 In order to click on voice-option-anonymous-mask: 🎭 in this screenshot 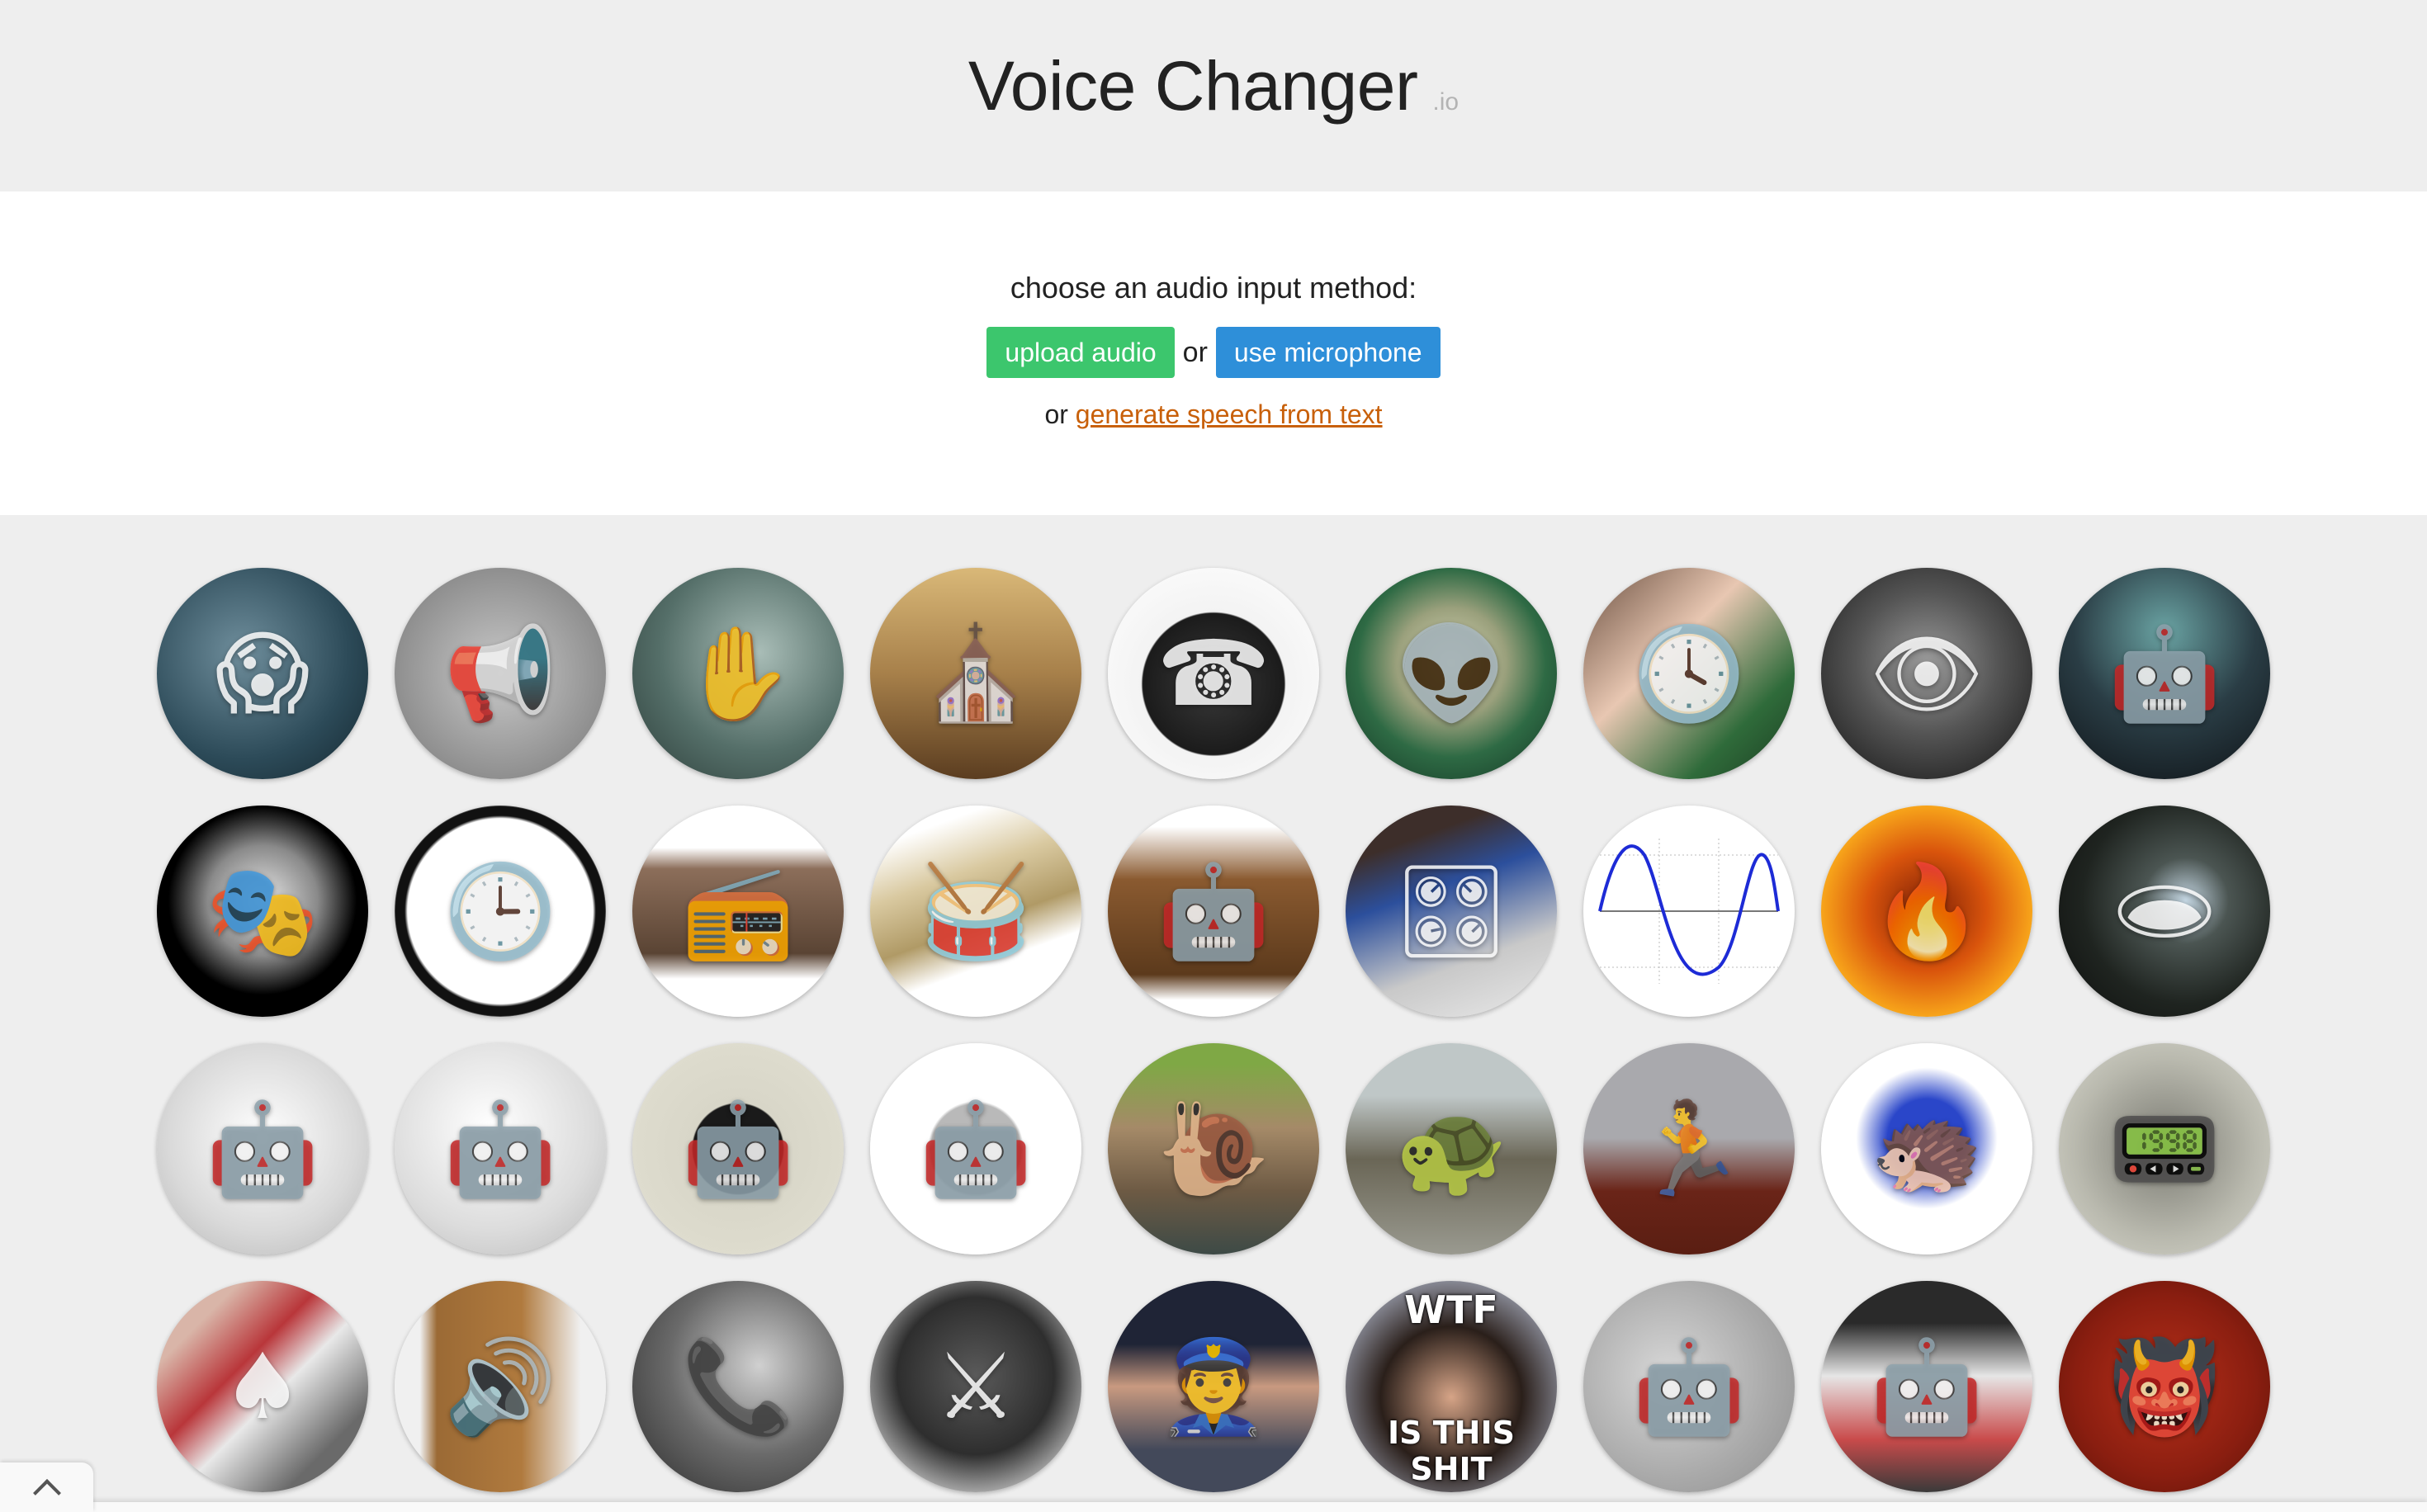, I will do `click(262, 911)`.